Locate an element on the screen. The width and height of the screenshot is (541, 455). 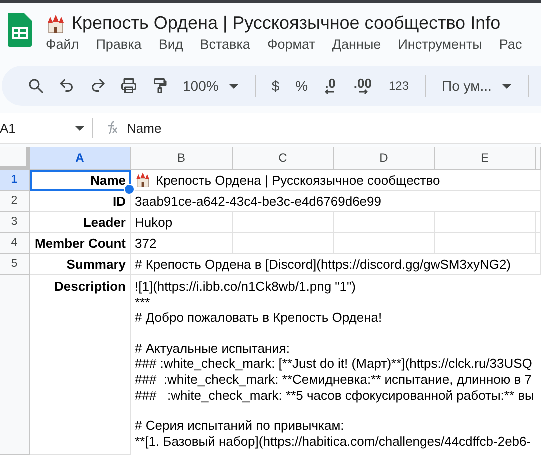
formula-value: Name is located at coordinates (144, 128).